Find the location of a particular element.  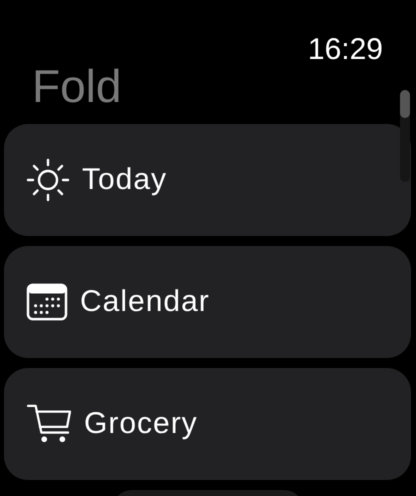

cart-icon is located at coordinates (49, 424).